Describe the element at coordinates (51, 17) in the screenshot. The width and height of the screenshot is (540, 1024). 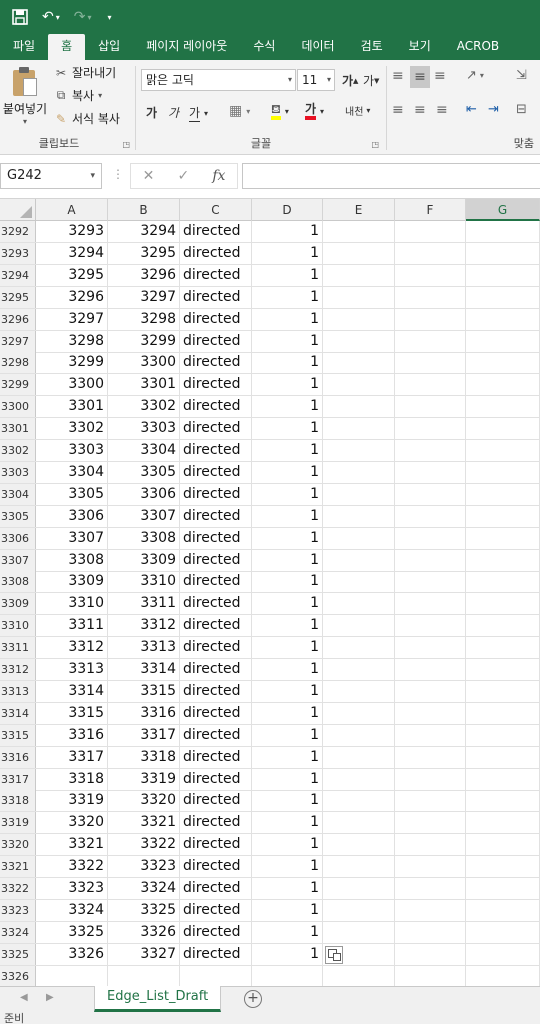
I see `undo-icon: ↶ ▾` at that location.